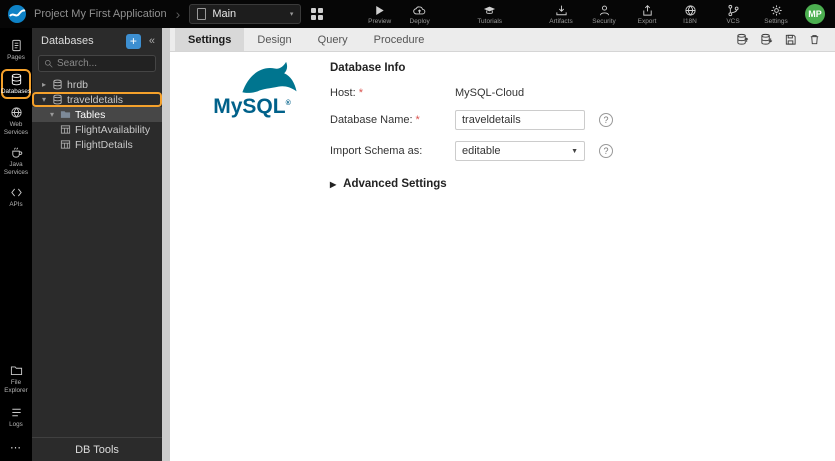  Describe the element at coordinates (380, 10) in the screenshot. I see `preview-icon` at that location.